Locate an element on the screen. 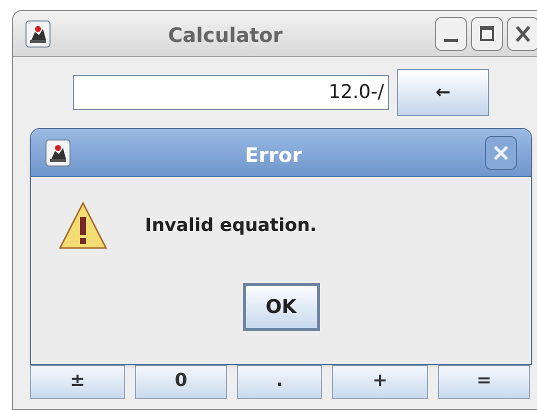 The image size is (537, 410). keypad-button: 0 is located at coordinates (181, 382).